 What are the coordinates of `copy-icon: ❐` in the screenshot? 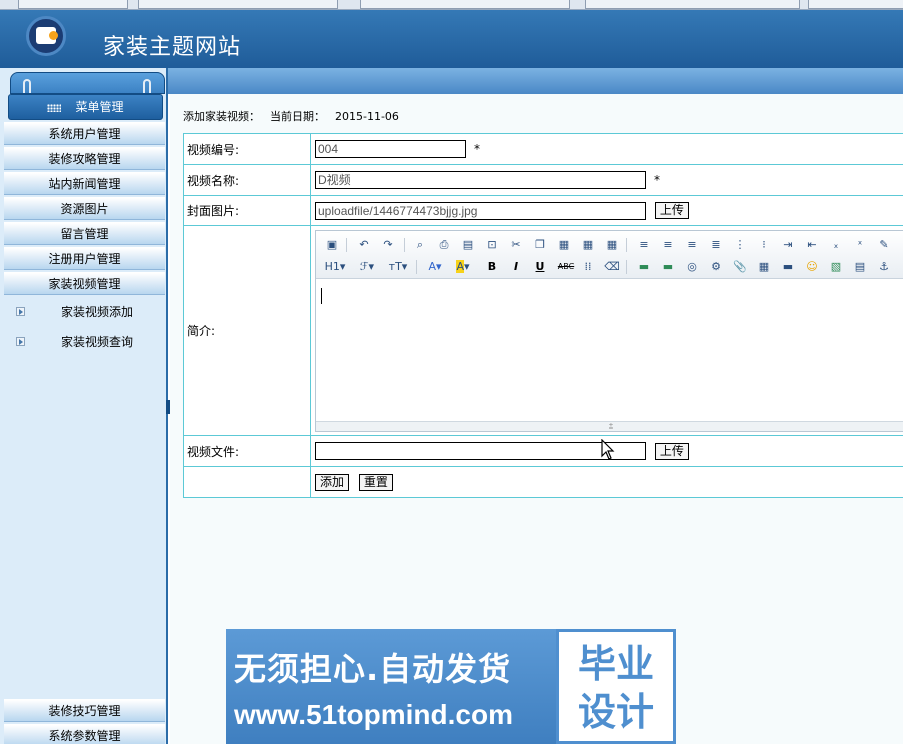 It's located at (540, 245).